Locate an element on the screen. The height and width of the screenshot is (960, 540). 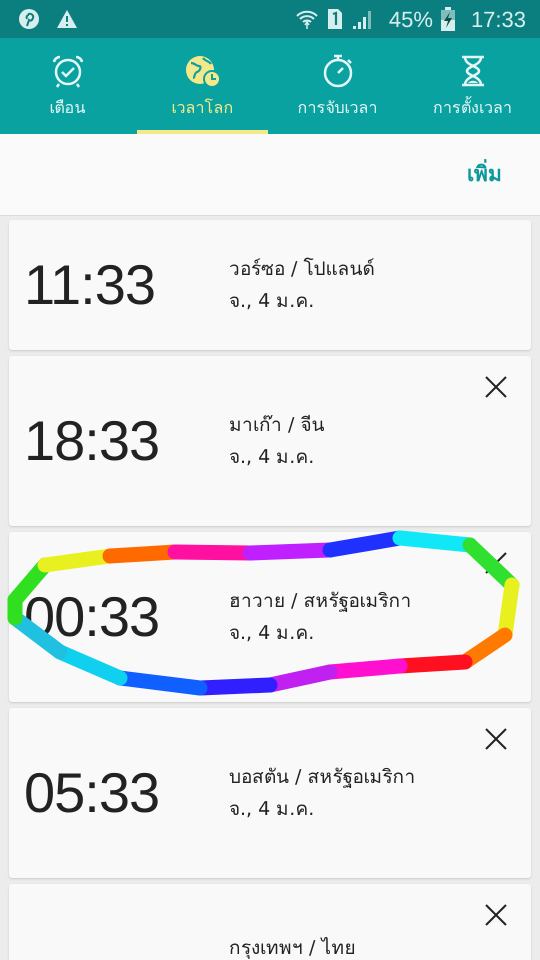
battery-percent: 45% is located at coordinates (410, 20).